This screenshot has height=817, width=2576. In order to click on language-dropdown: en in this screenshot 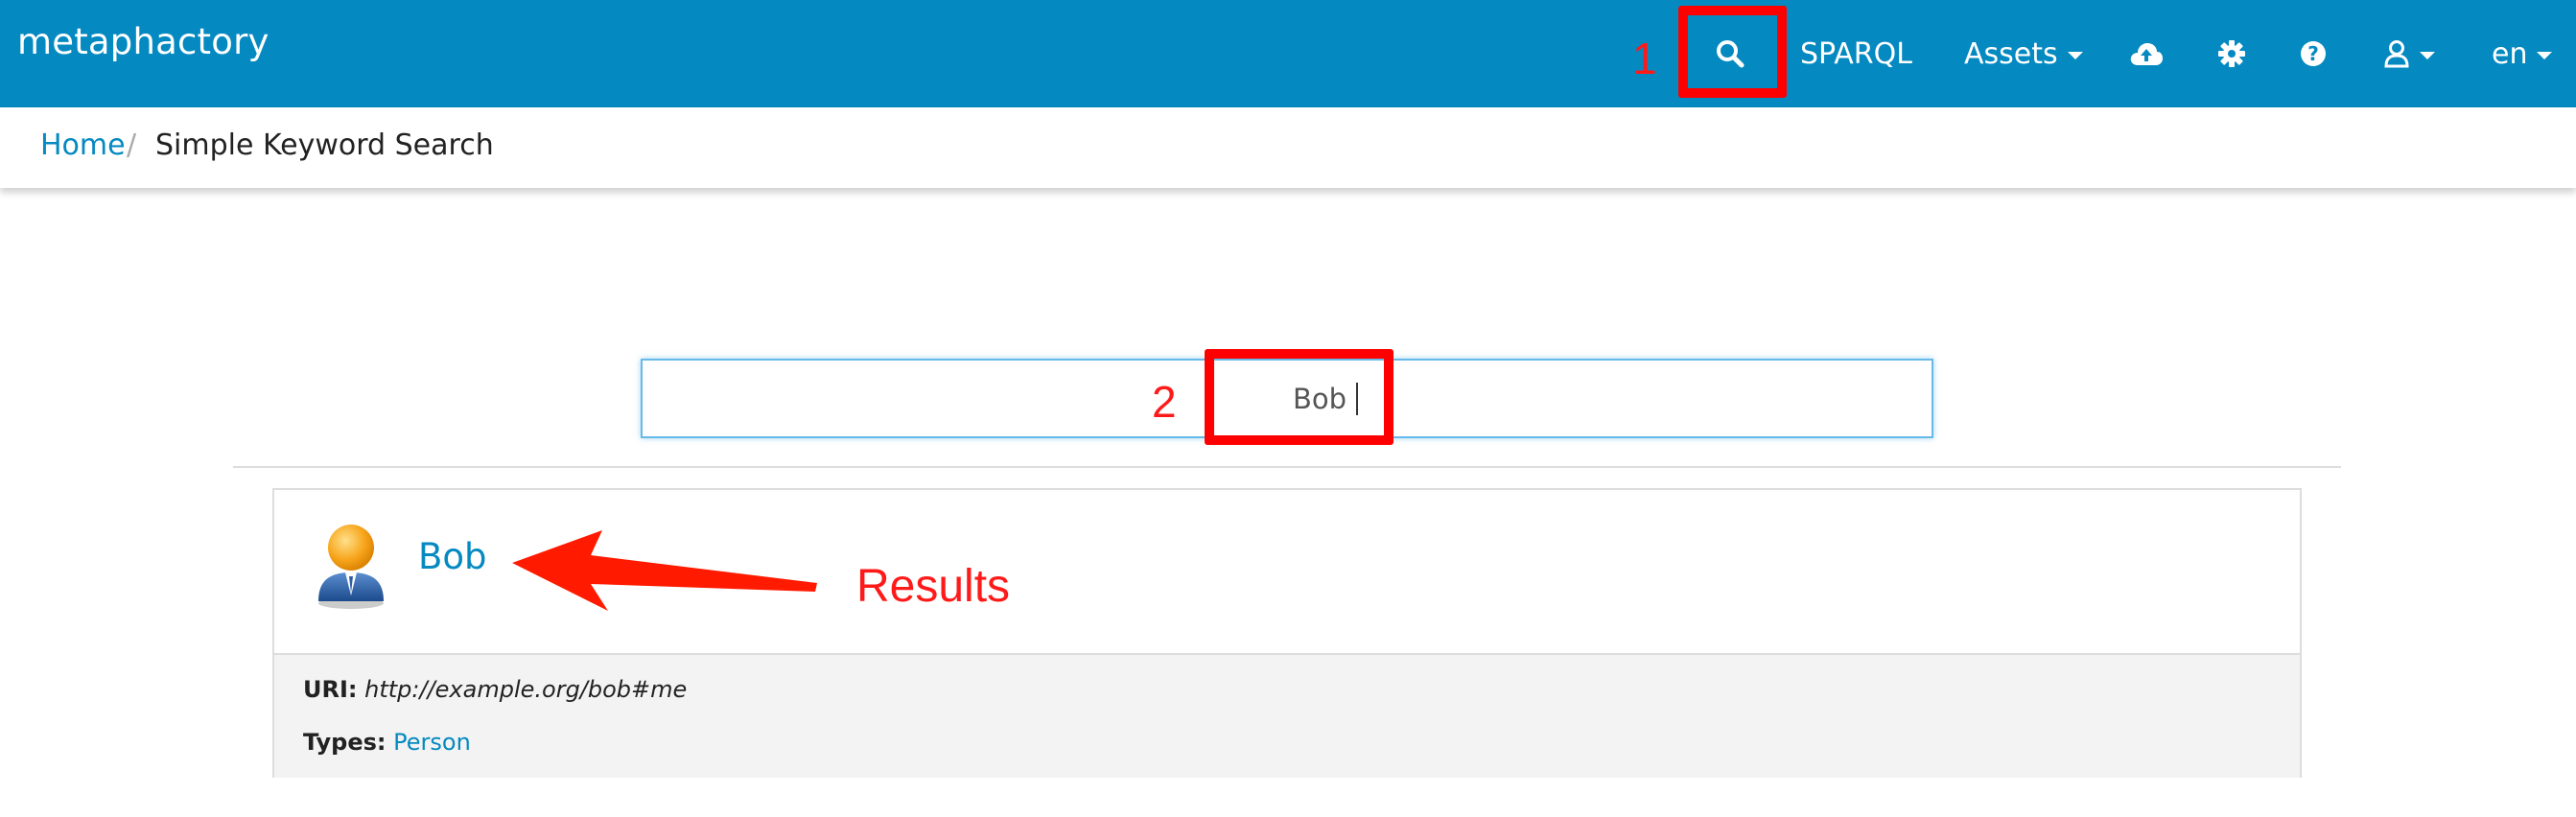, I will do `click(2522, 53)`.